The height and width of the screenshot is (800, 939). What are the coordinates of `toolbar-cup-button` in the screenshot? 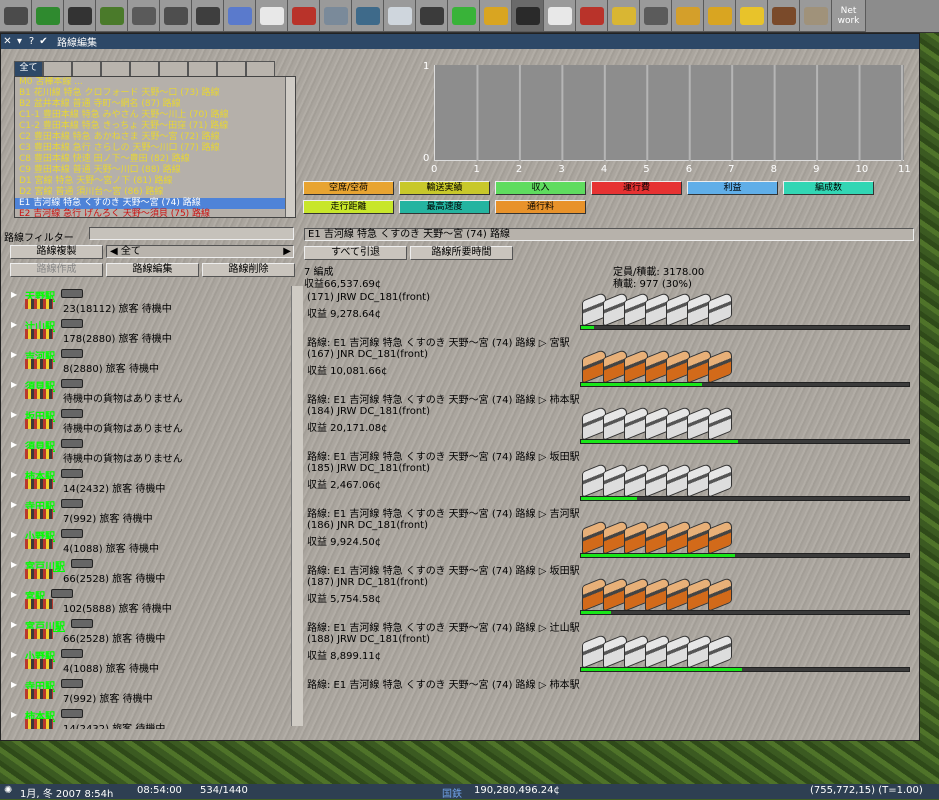 It's located at (688, 16).